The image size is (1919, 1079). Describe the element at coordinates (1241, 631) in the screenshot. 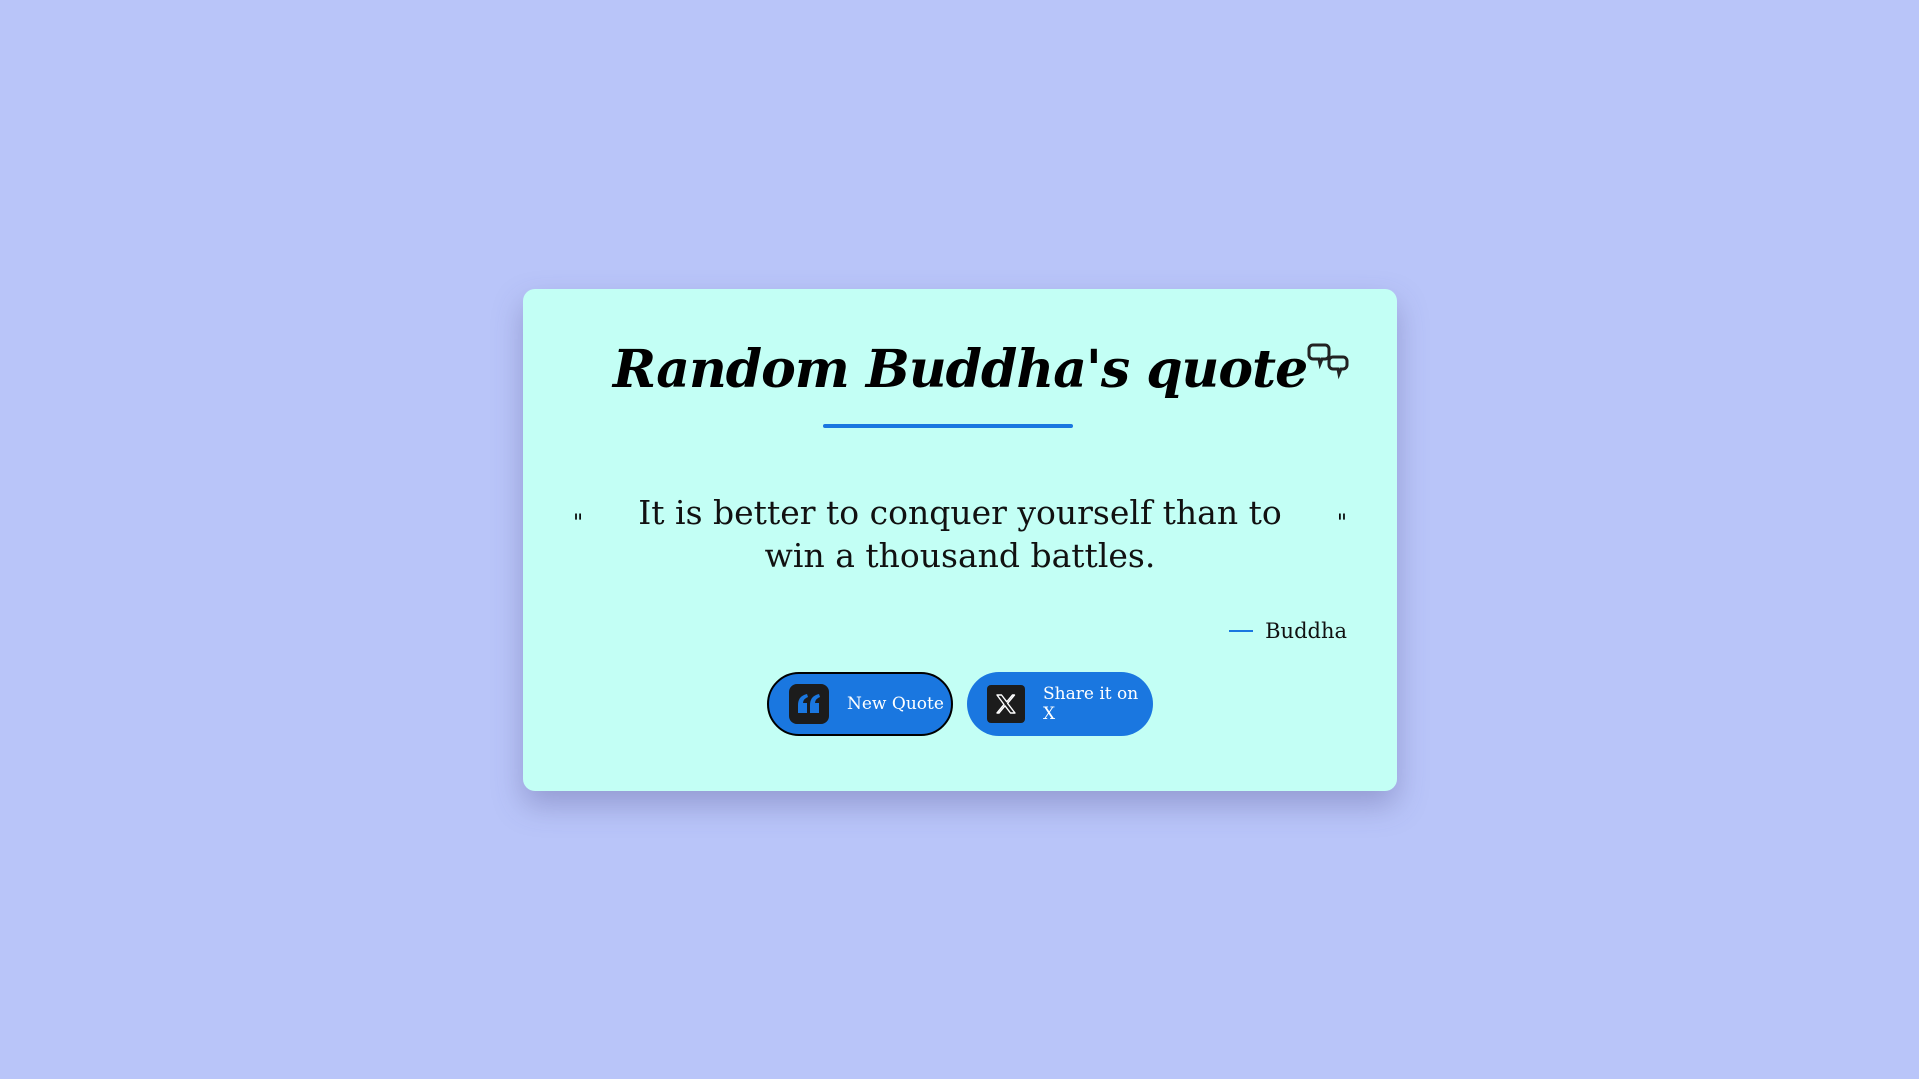

I see `author-dash` at that location.